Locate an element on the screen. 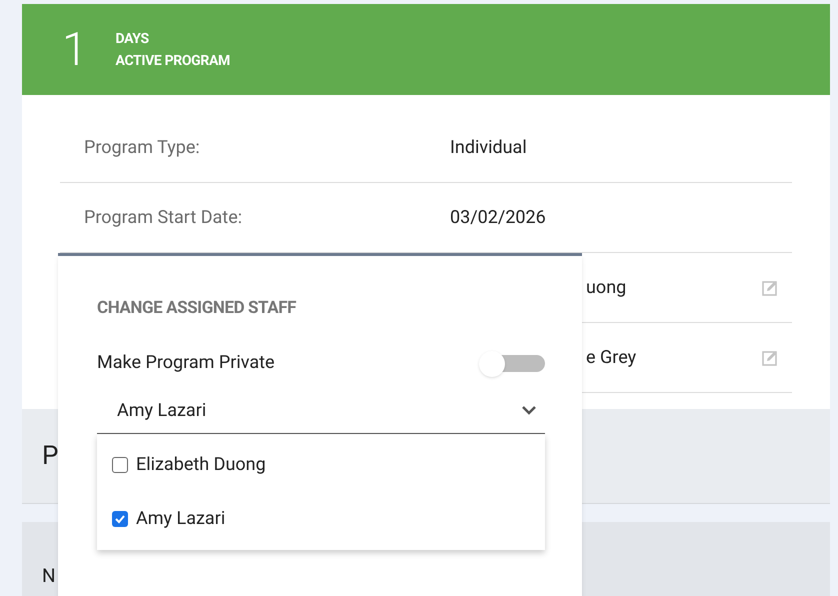 This screenshot has width=838, height=596. check-icon is located at coordinates (120, 518).